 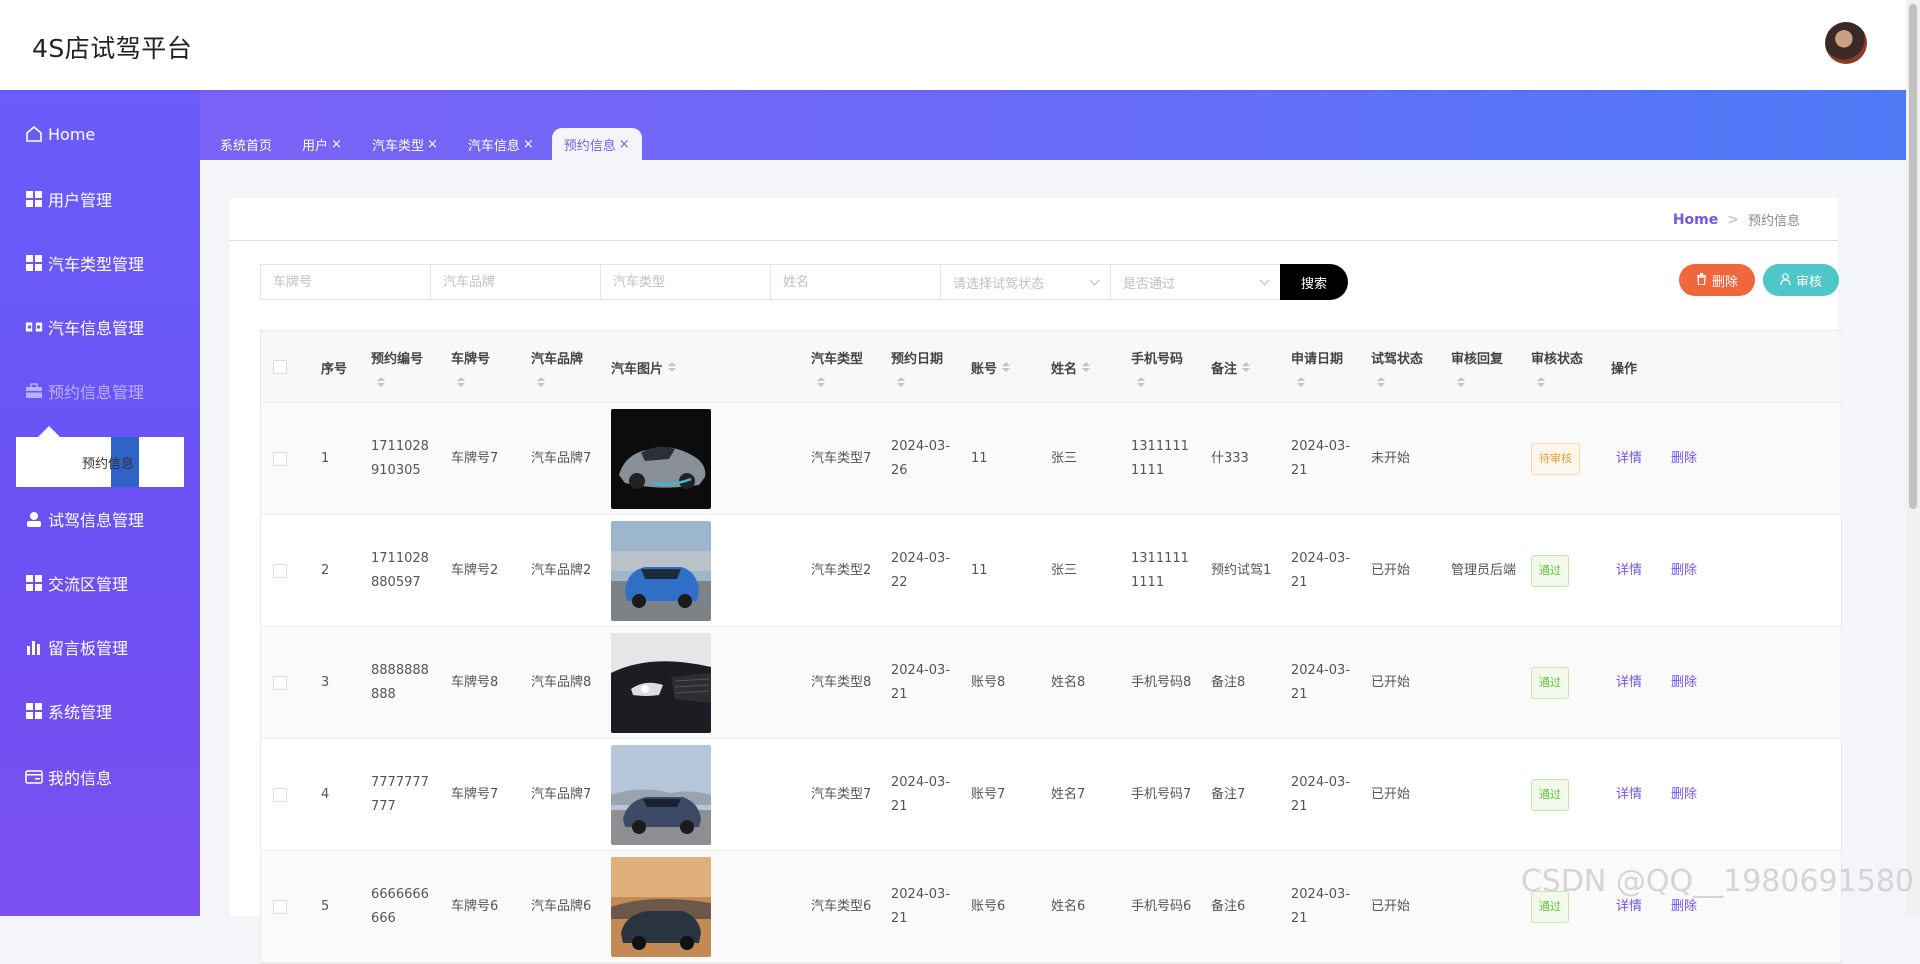 What do you see at coordinates (841, 570) in the screenshot?
I see `cell-type: 汽车类型2` at bounding box center [841, 570].